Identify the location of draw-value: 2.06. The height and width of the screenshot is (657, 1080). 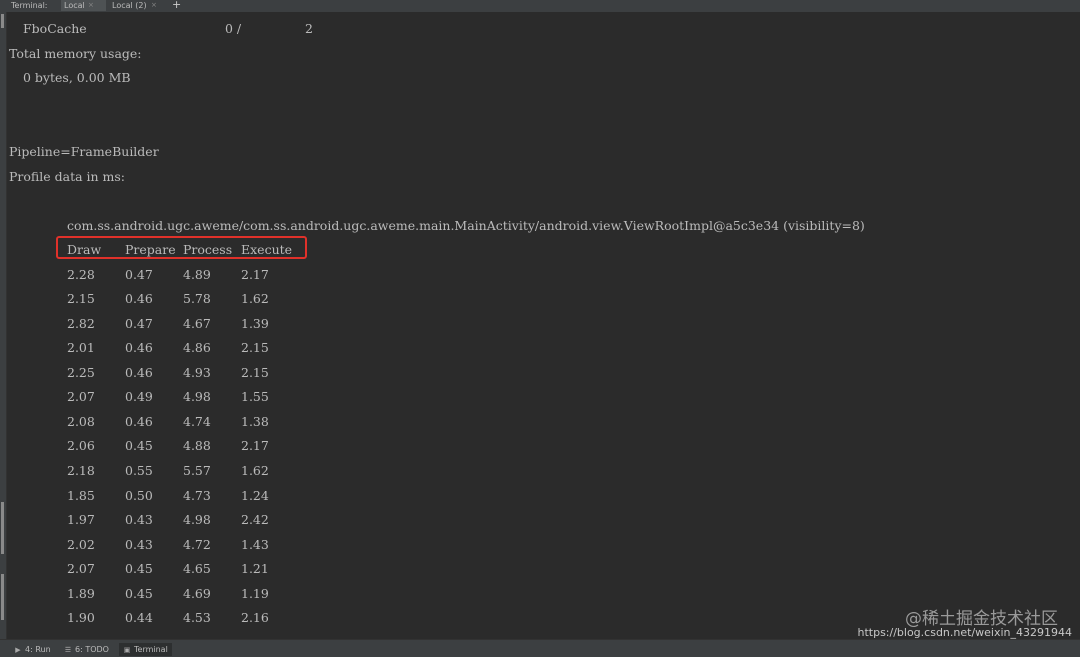
(81, 445).